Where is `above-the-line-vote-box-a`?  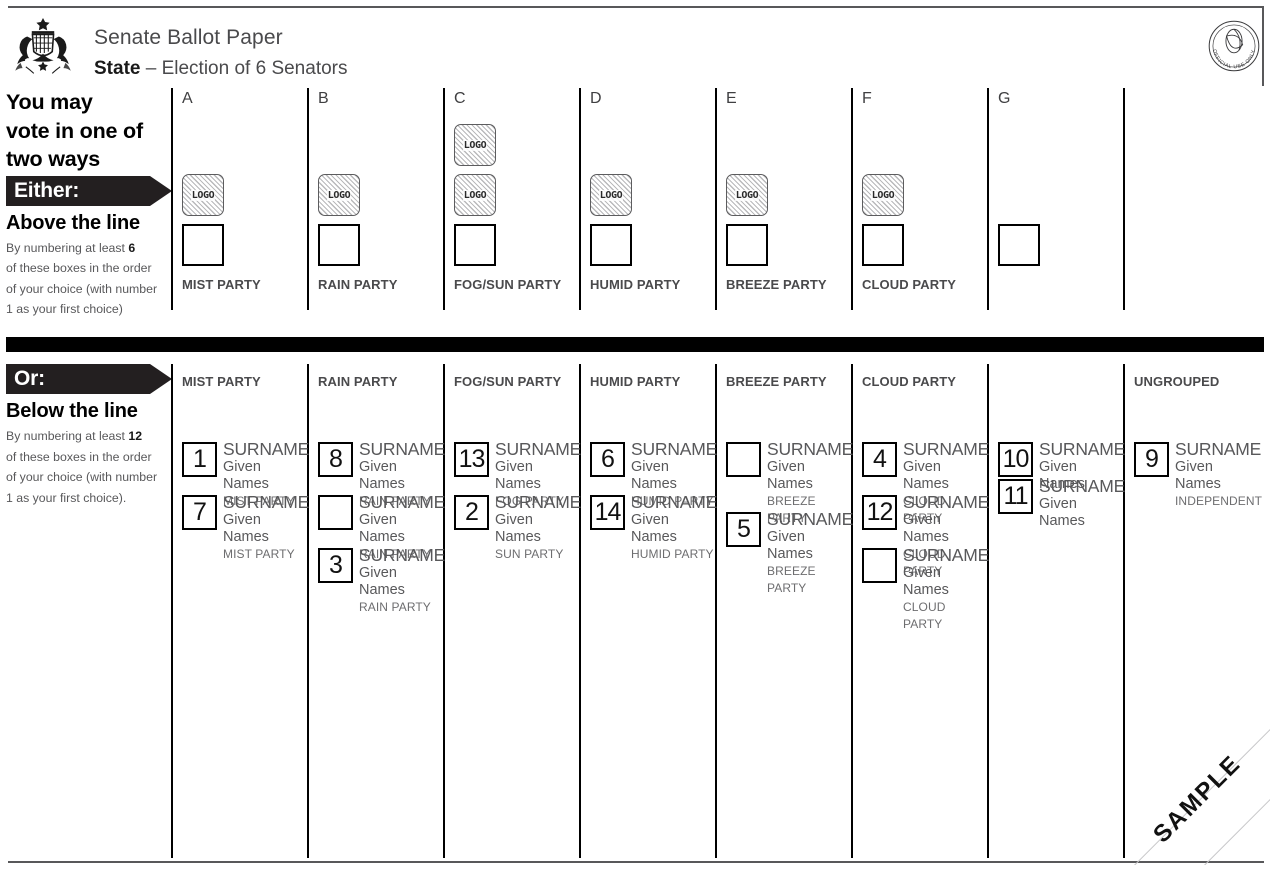 above-the-line-vote-box-a is located at coordinates (203, 245).